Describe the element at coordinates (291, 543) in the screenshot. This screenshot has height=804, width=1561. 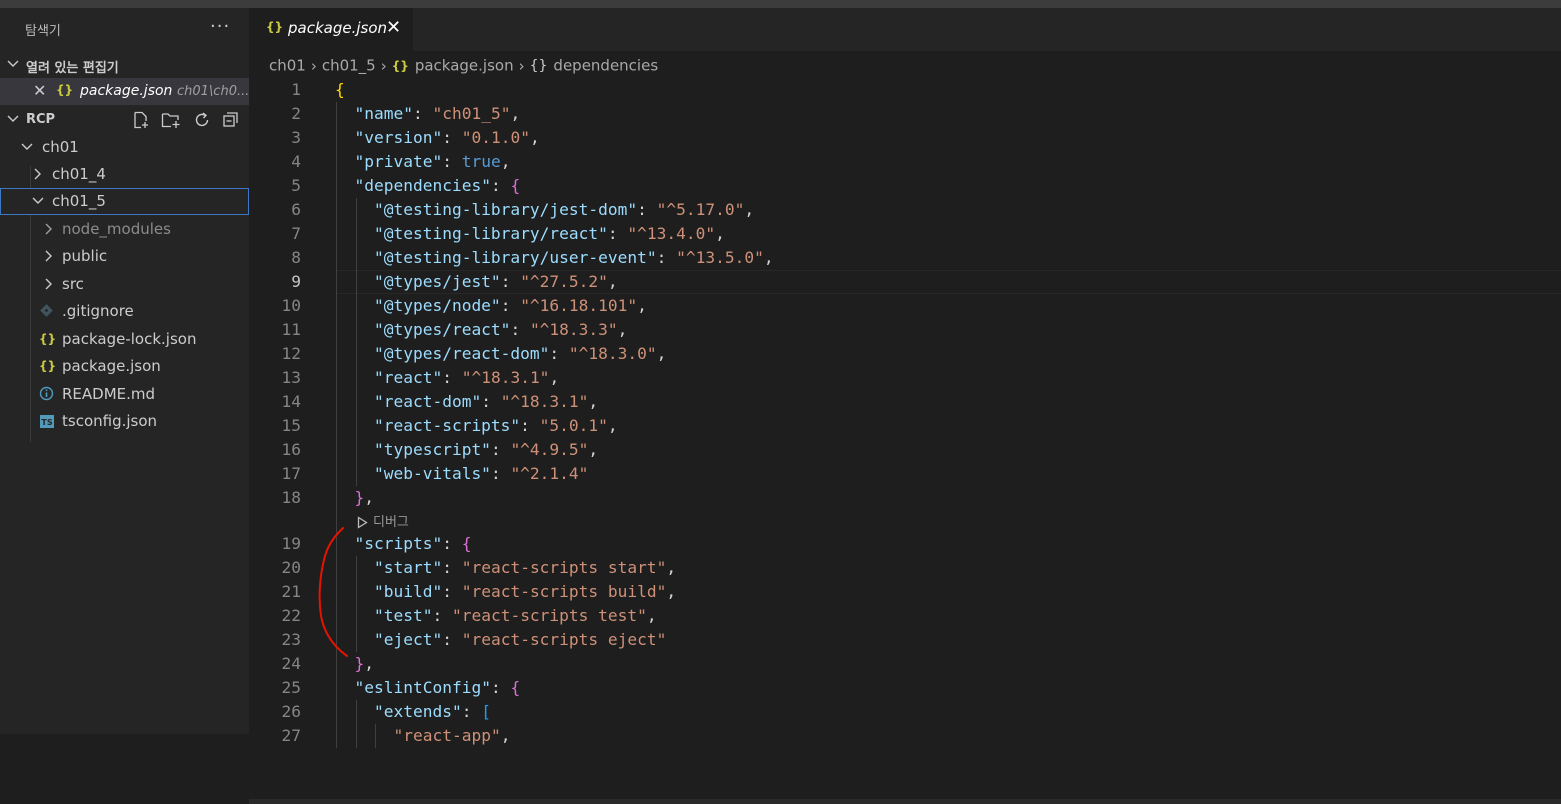
I see `line-number: 19` at that location.